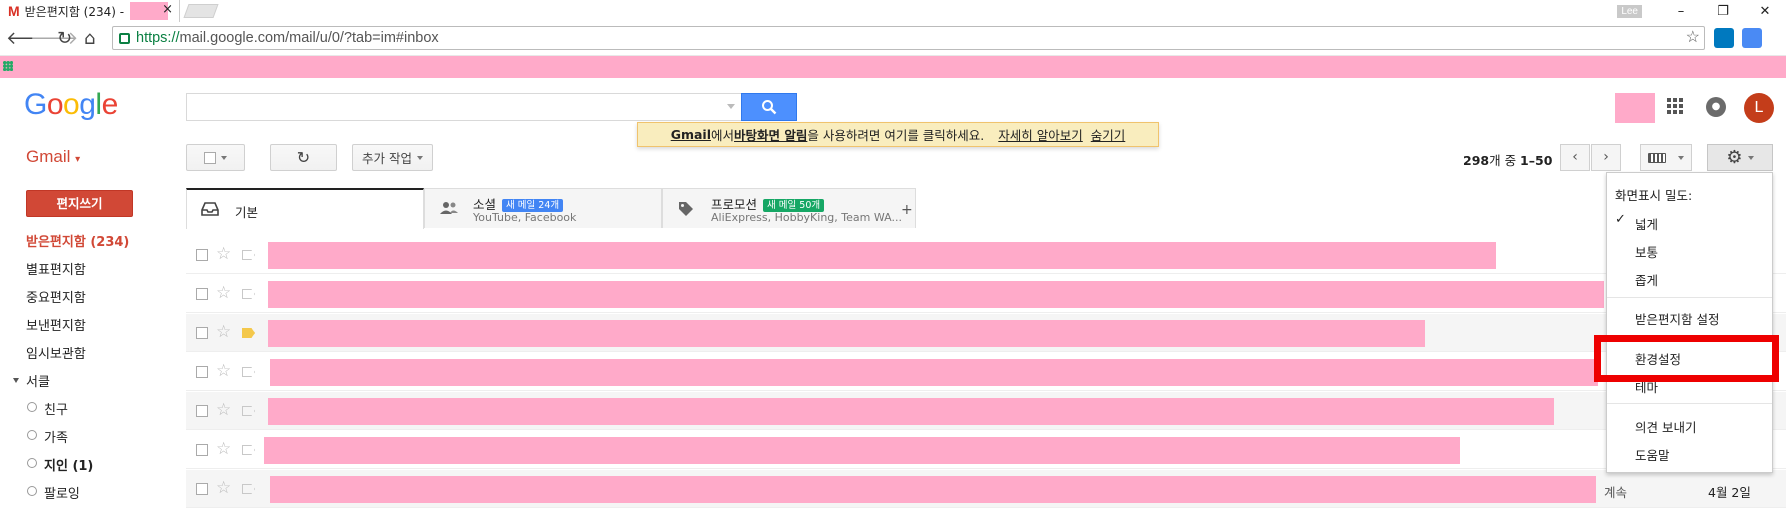 The height and width of the screenshot is (508, 1786). What do you see at coordinates (1108, 134) in the screenshot?
I see `hide-link: 숨기기` at bounding box center [1108, 134].